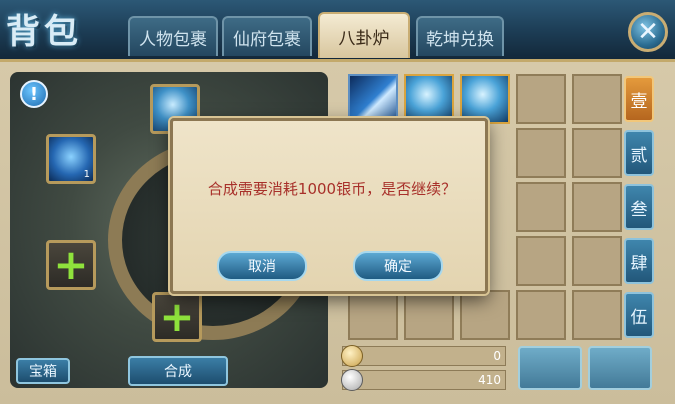  I want to click on tab-bagua-furnace: 八卦炉, so click(364, 35).